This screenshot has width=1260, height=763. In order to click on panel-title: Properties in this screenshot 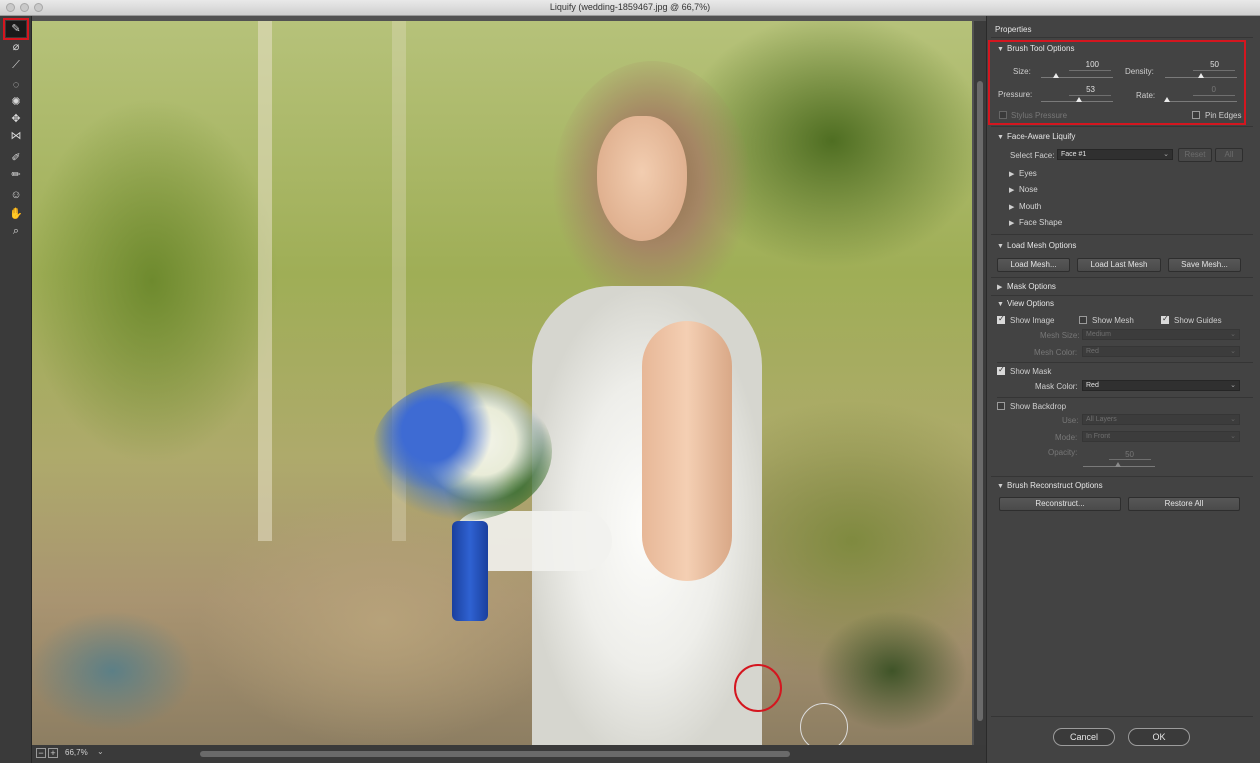, I will do `click(1013, 29)`.